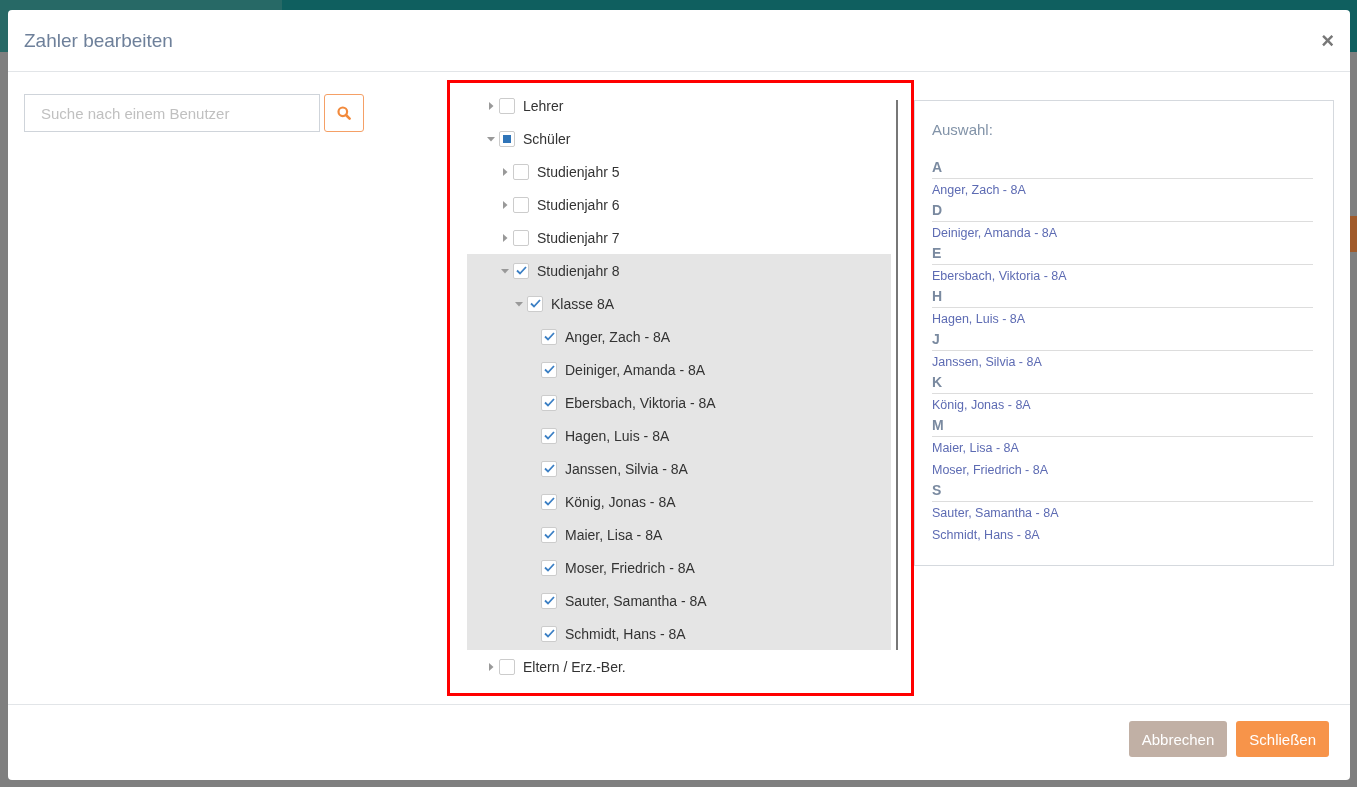 The height and width of the screenshot is (787, 1357). I want to click on search-field: Suche nach einem Benutzer, so click(172, 113).